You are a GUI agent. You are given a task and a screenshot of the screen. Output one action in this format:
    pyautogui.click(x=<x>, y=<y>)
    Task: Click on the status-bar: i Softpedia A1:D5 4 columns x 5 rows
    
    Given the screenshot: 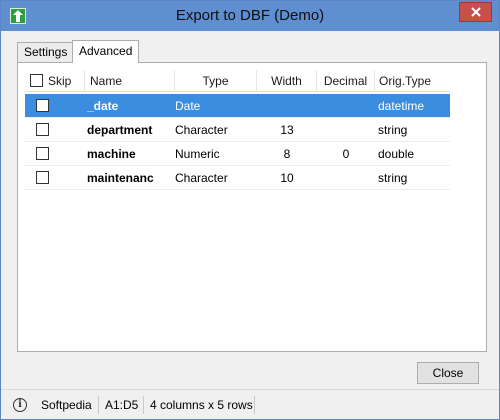 What is the action you would take?
    pyautogui.click(x=250, y=404)
    